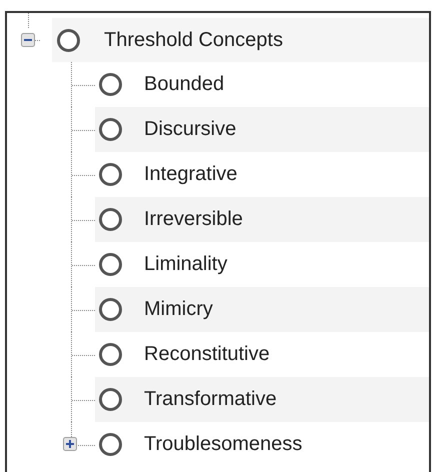 The width and height of the screenshot is (436, 472). I want to click on tree-item-label: Discursive, so click(190, 129).